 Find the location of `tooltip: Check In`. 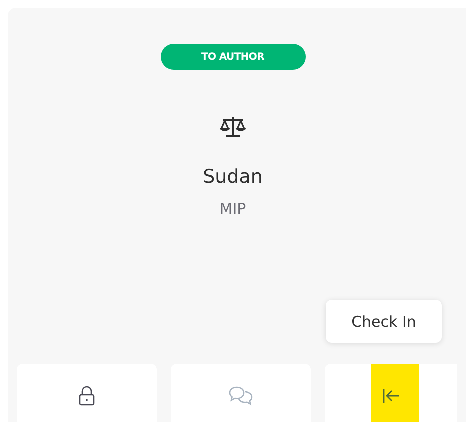

tooltip: Check In is located at coordinates (384, 321).